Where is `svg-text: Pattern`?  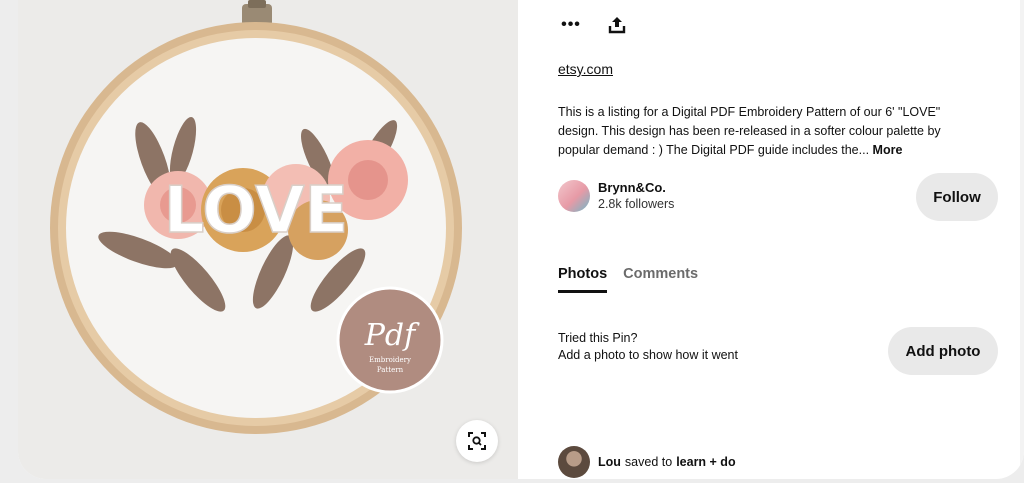
svg-text: Pattern is located at coordinates (390, 370).